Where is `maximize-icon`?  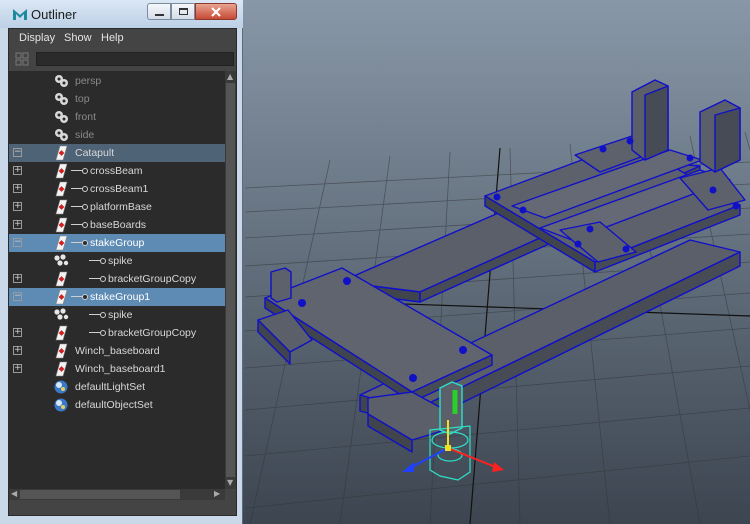 maximize-icon is located at coordinates (183, 11).